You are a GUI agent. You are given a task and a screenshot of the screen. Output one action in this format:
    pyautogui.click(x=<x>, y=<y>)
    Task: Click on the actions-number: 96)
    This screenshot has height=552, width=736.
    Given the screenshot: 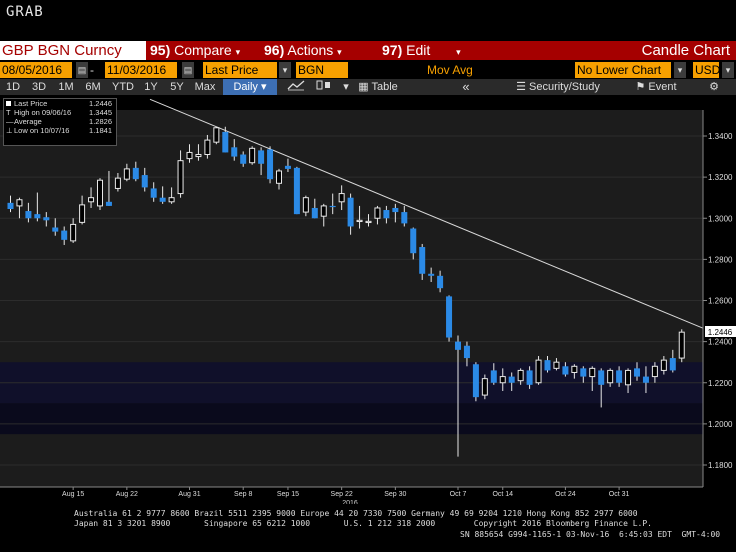 What is the action you would take?
    pyautogui.click(x=274, y=50)
    